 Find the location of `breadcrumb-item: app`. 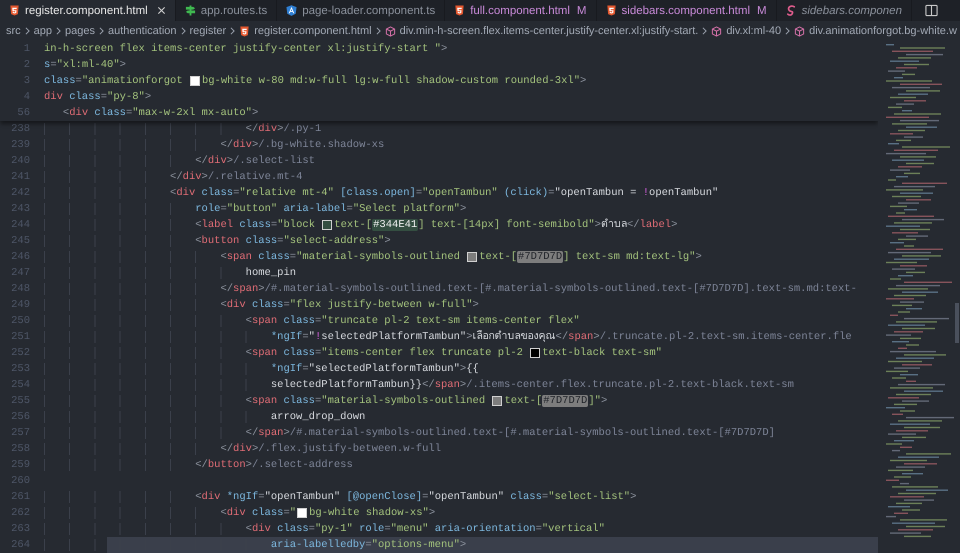

breadcrumb-item: app is located at coordinates (43, 31).